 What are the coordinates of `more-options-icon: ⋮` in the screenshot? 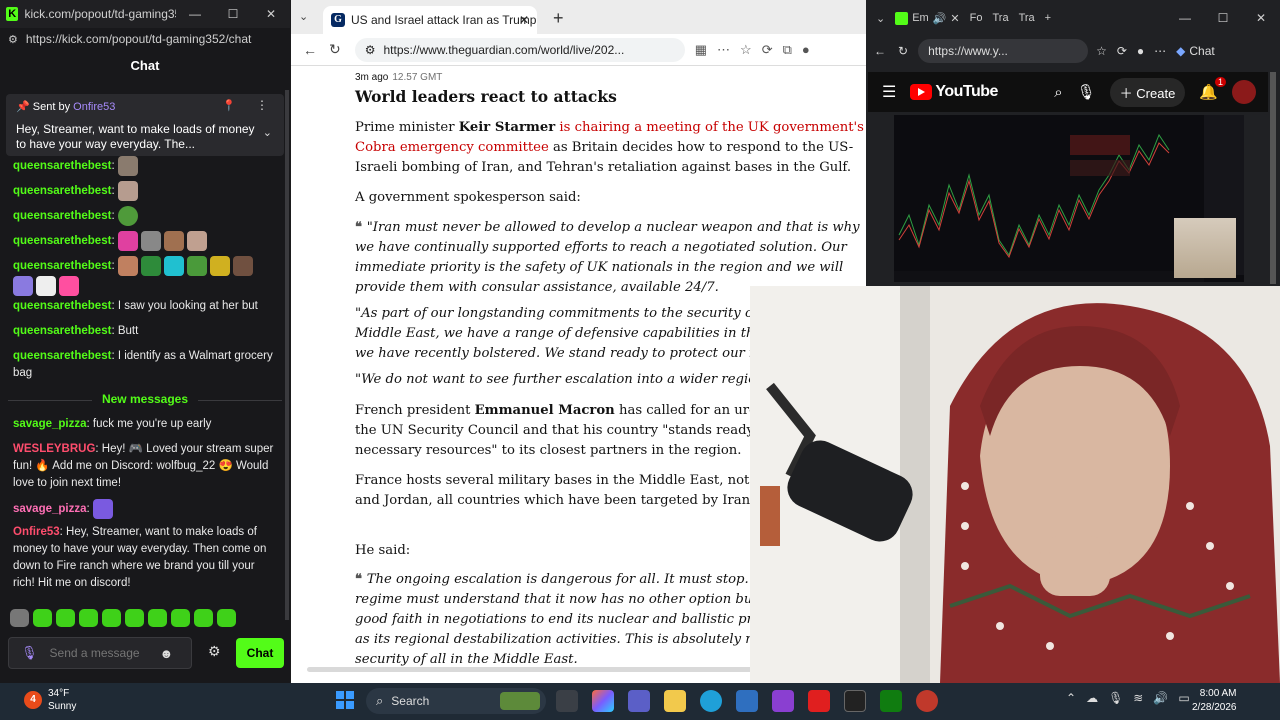 It's located at (262, 105).